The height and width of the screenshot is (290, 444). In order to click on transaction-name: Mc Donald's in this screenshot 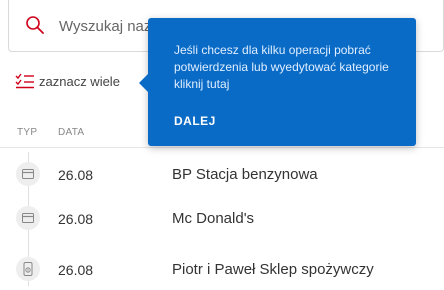, I will do `click(213, 218)`.